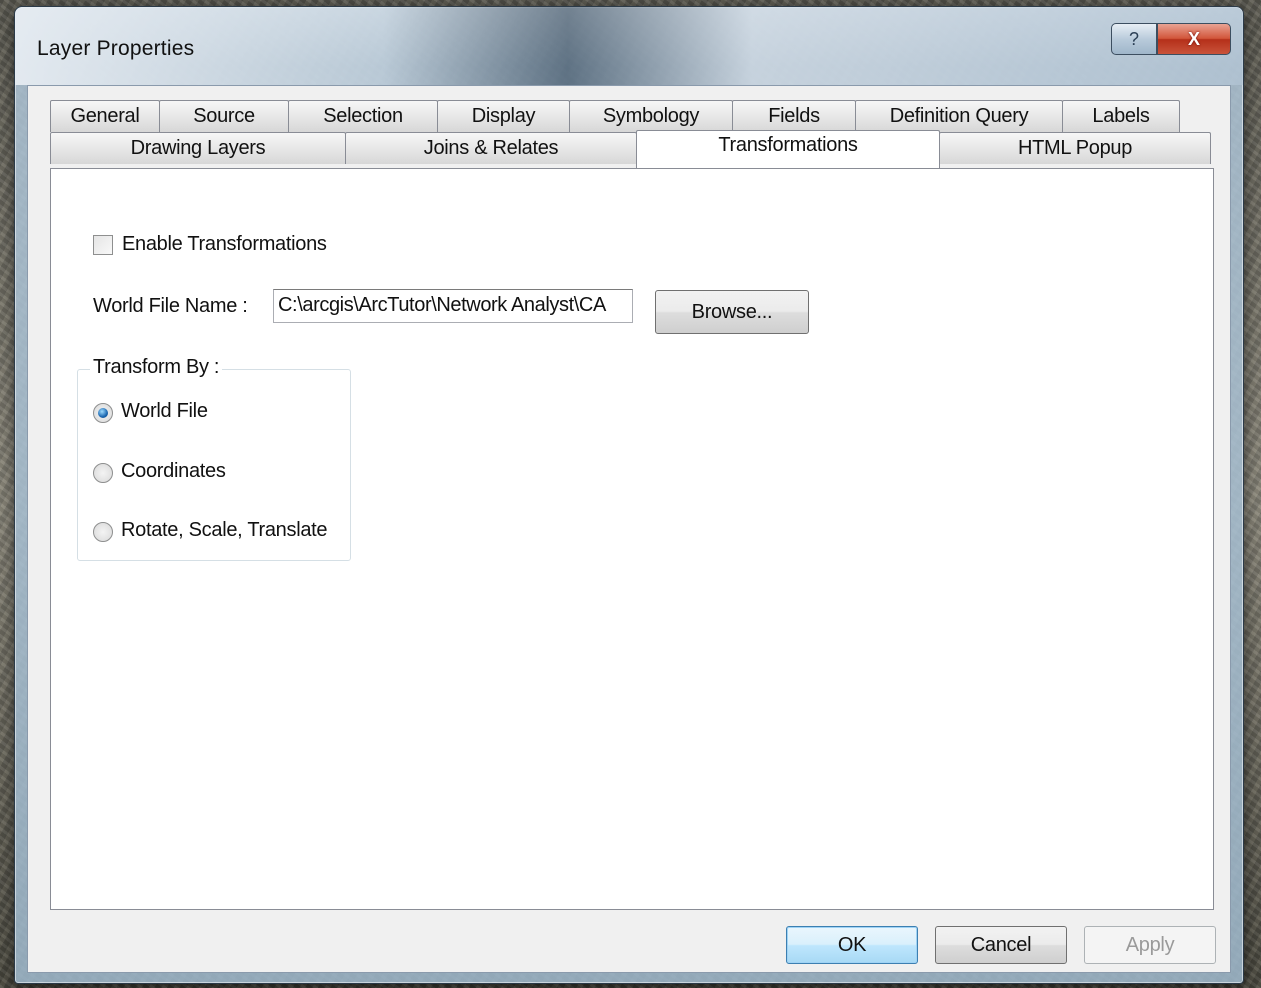  I want to click on title-bar: Layer Properties ? X, so click(629, 46).